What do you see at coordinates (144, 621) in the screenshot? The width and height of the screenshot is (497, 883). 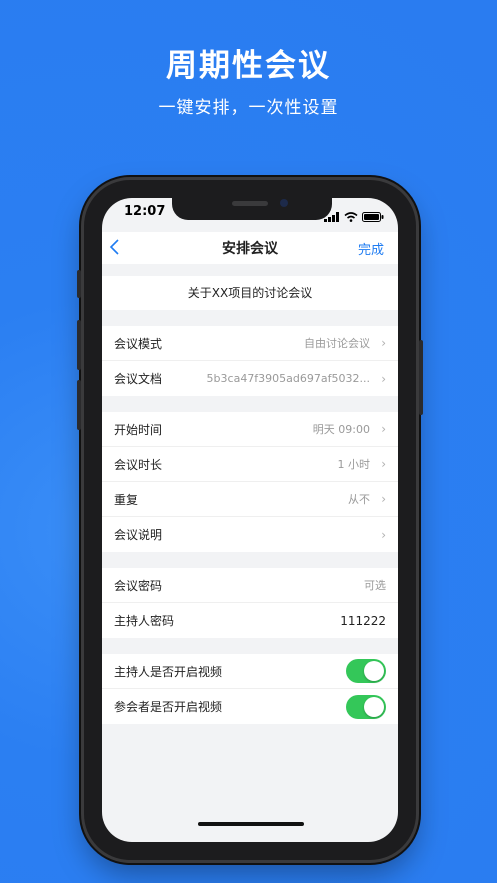 I see `row-label: 主持人密码` at bounding box center [144, 621].